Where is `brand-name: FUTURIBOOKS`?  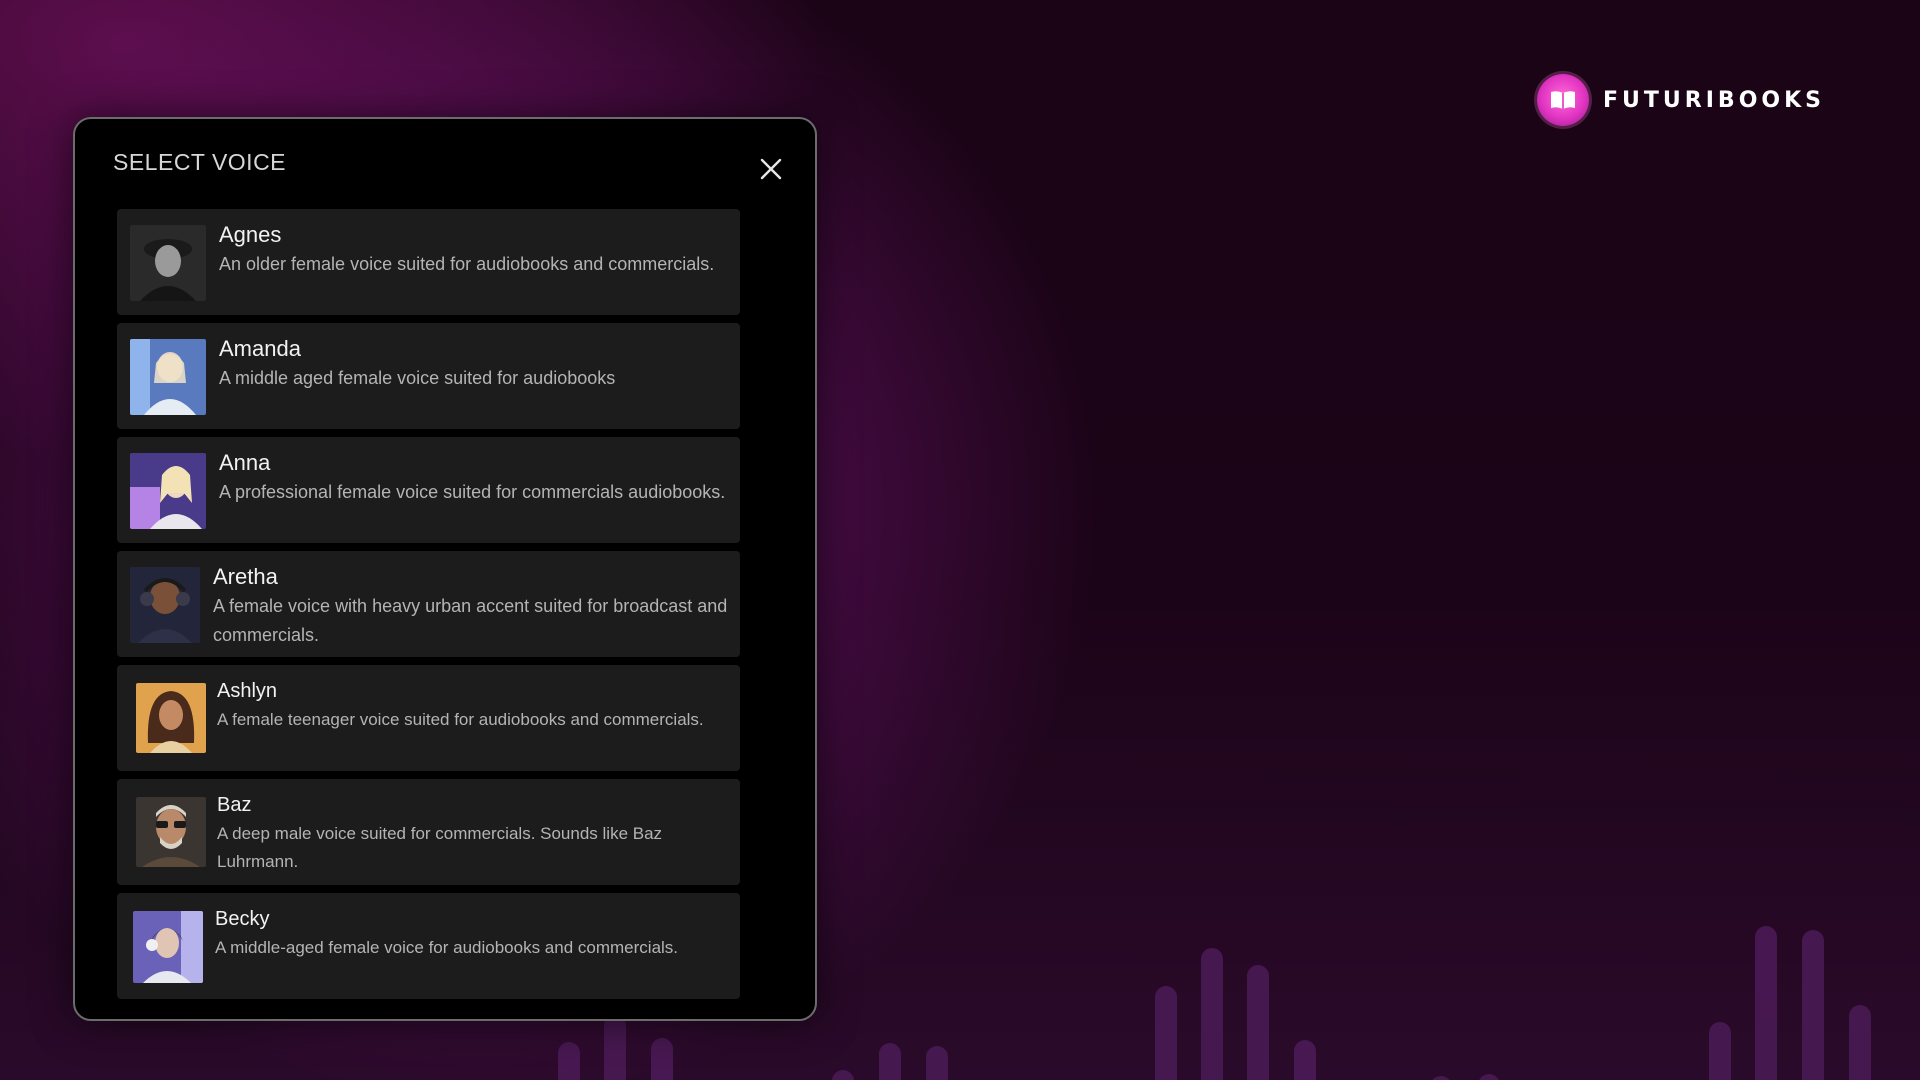 brand-name: FUTURIBOOKS is located at coordinates (1714, 100).